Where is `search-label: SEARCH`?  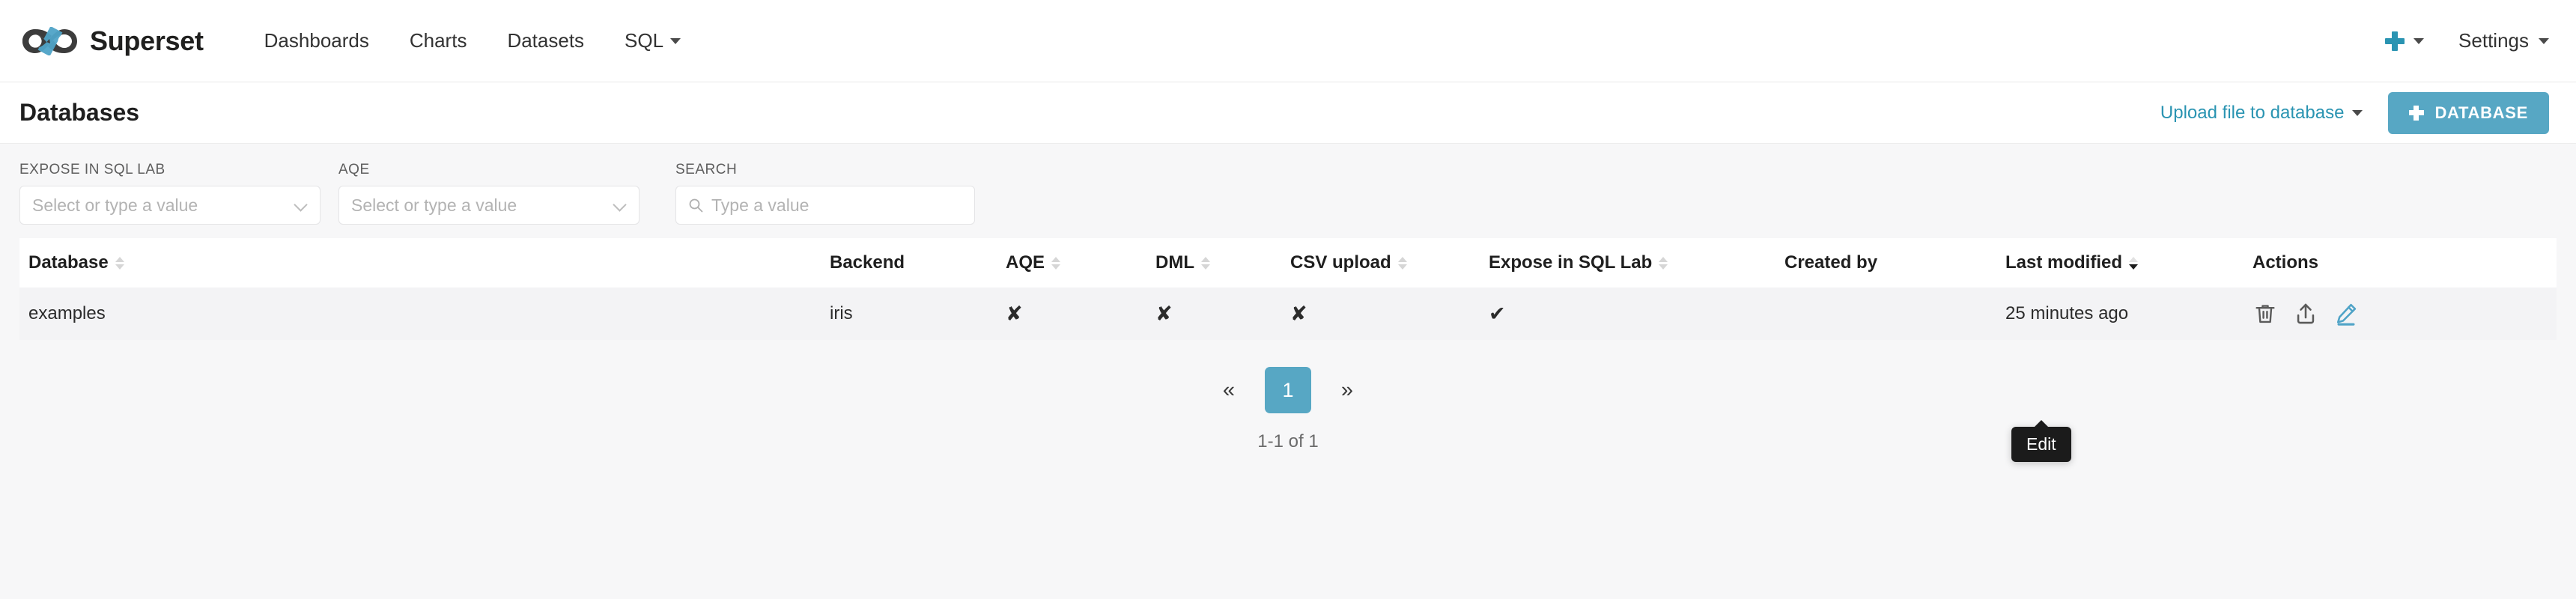
search-label: SEARCH is located at coordinates (706, 170).